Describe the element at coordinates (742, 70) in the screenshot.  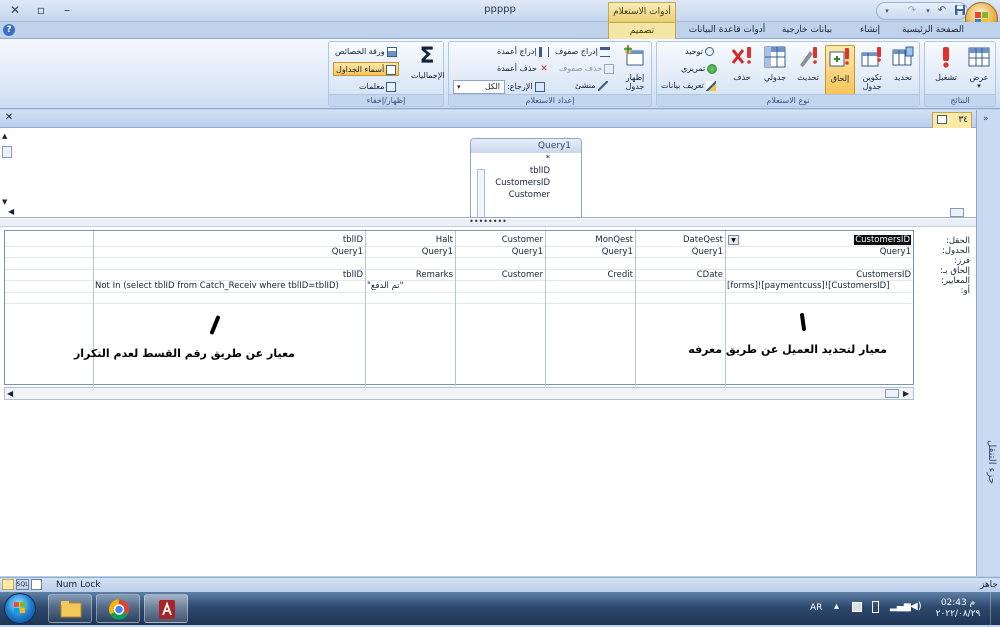
I see `delete-query-button: حذف` at that location.